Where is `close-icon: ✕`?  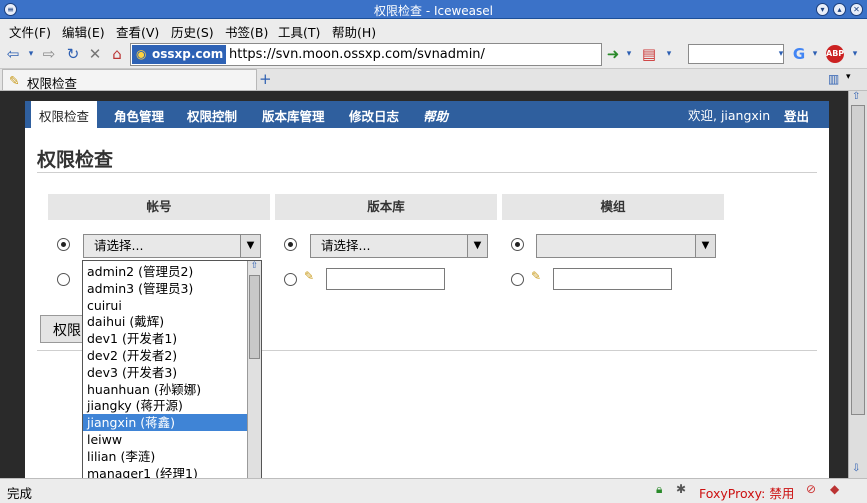
close-icon: ✕ is located at coordinates (856, 9).